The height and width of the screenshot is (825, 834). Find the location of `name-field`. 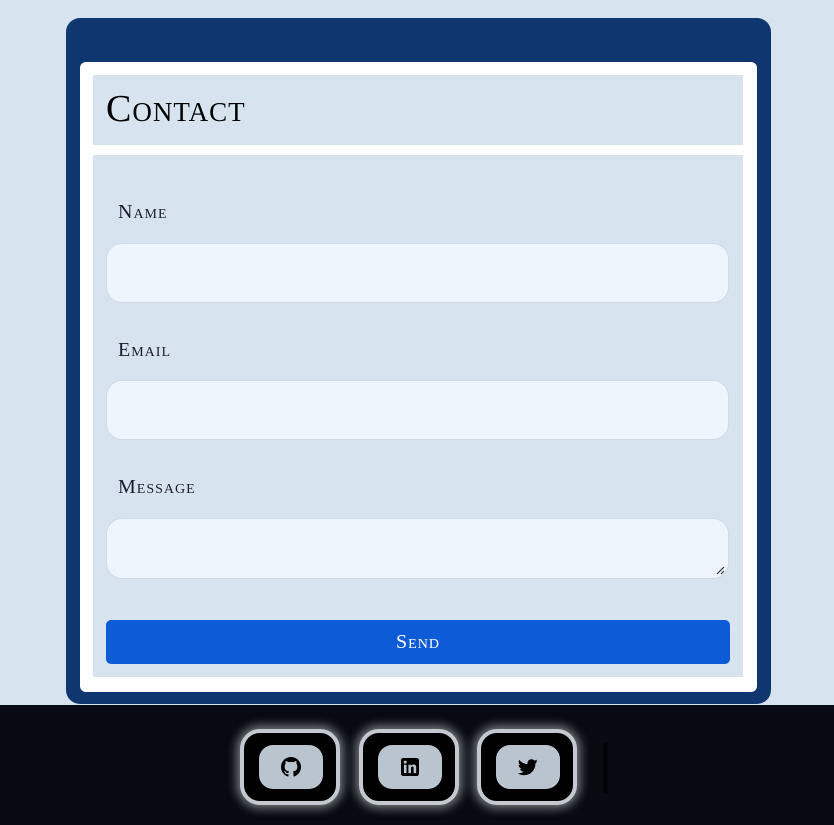

name-field is located at coordinates (417, 273).